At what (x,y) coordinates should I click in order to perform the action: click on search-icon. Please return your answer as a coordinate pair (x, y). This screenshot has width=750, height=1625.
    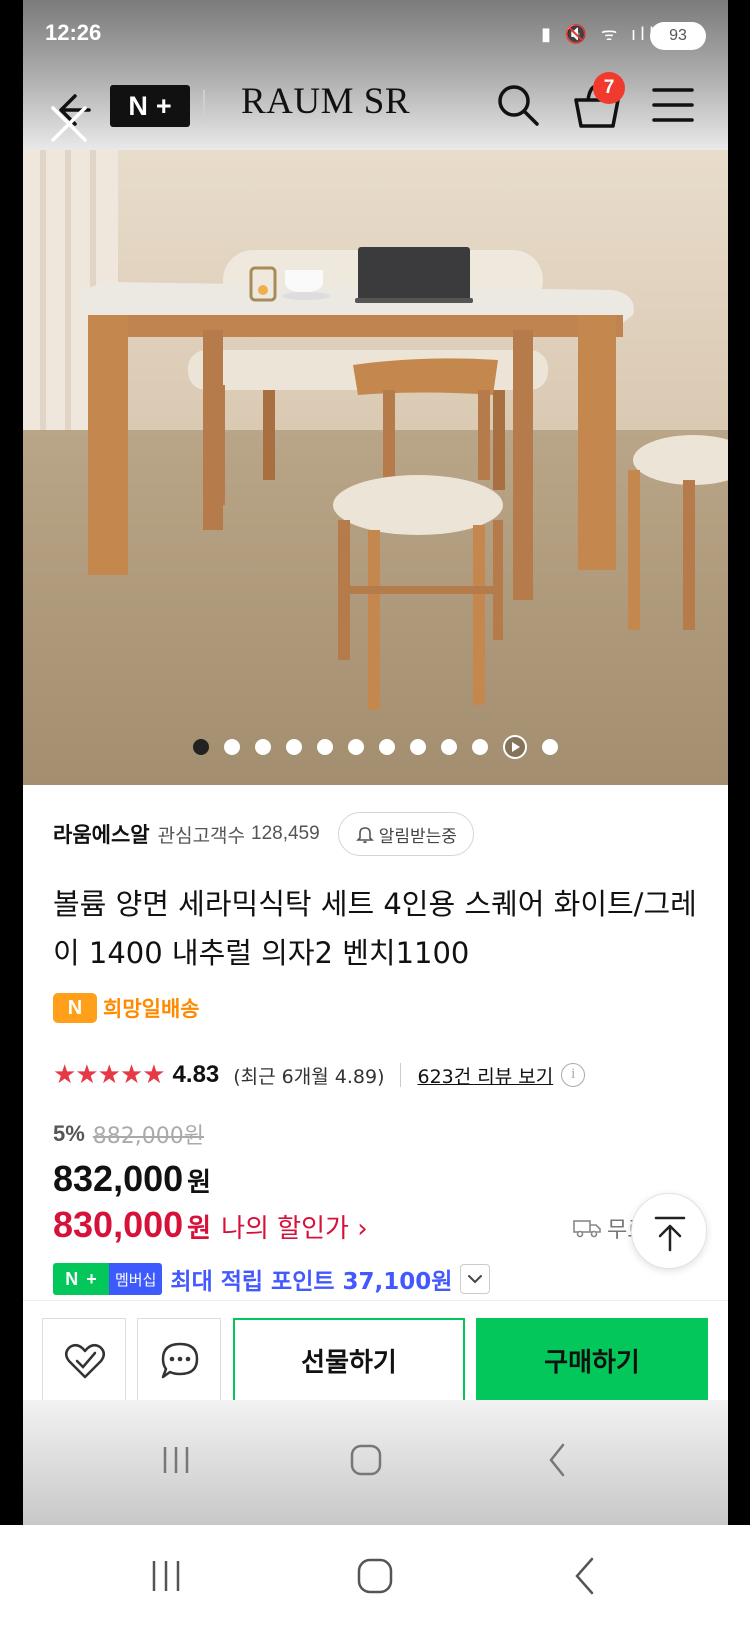
    Looking at the image, I should click on (518, 105).